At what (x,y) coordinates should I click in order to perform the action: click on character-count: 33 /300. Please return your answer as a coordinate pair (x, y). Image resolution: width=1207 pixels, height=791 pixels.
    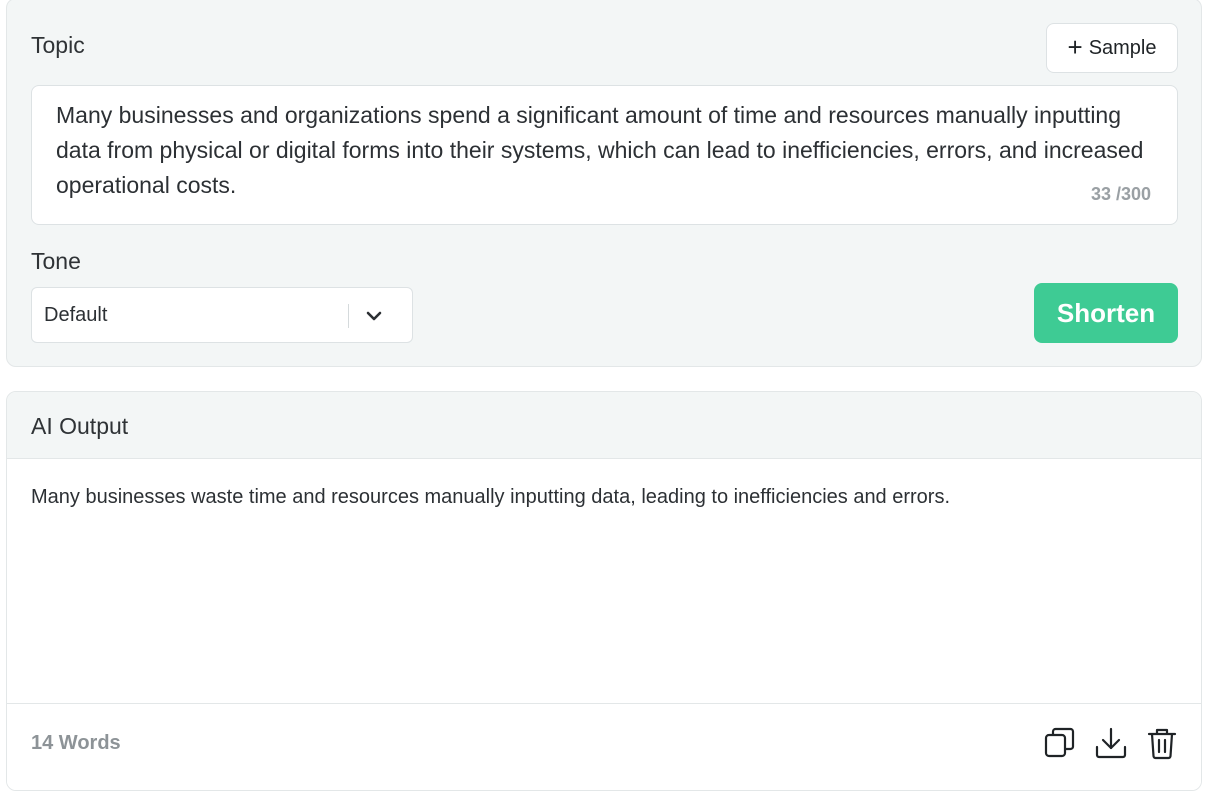
    Looking at the image, I should click on (1120, 194).